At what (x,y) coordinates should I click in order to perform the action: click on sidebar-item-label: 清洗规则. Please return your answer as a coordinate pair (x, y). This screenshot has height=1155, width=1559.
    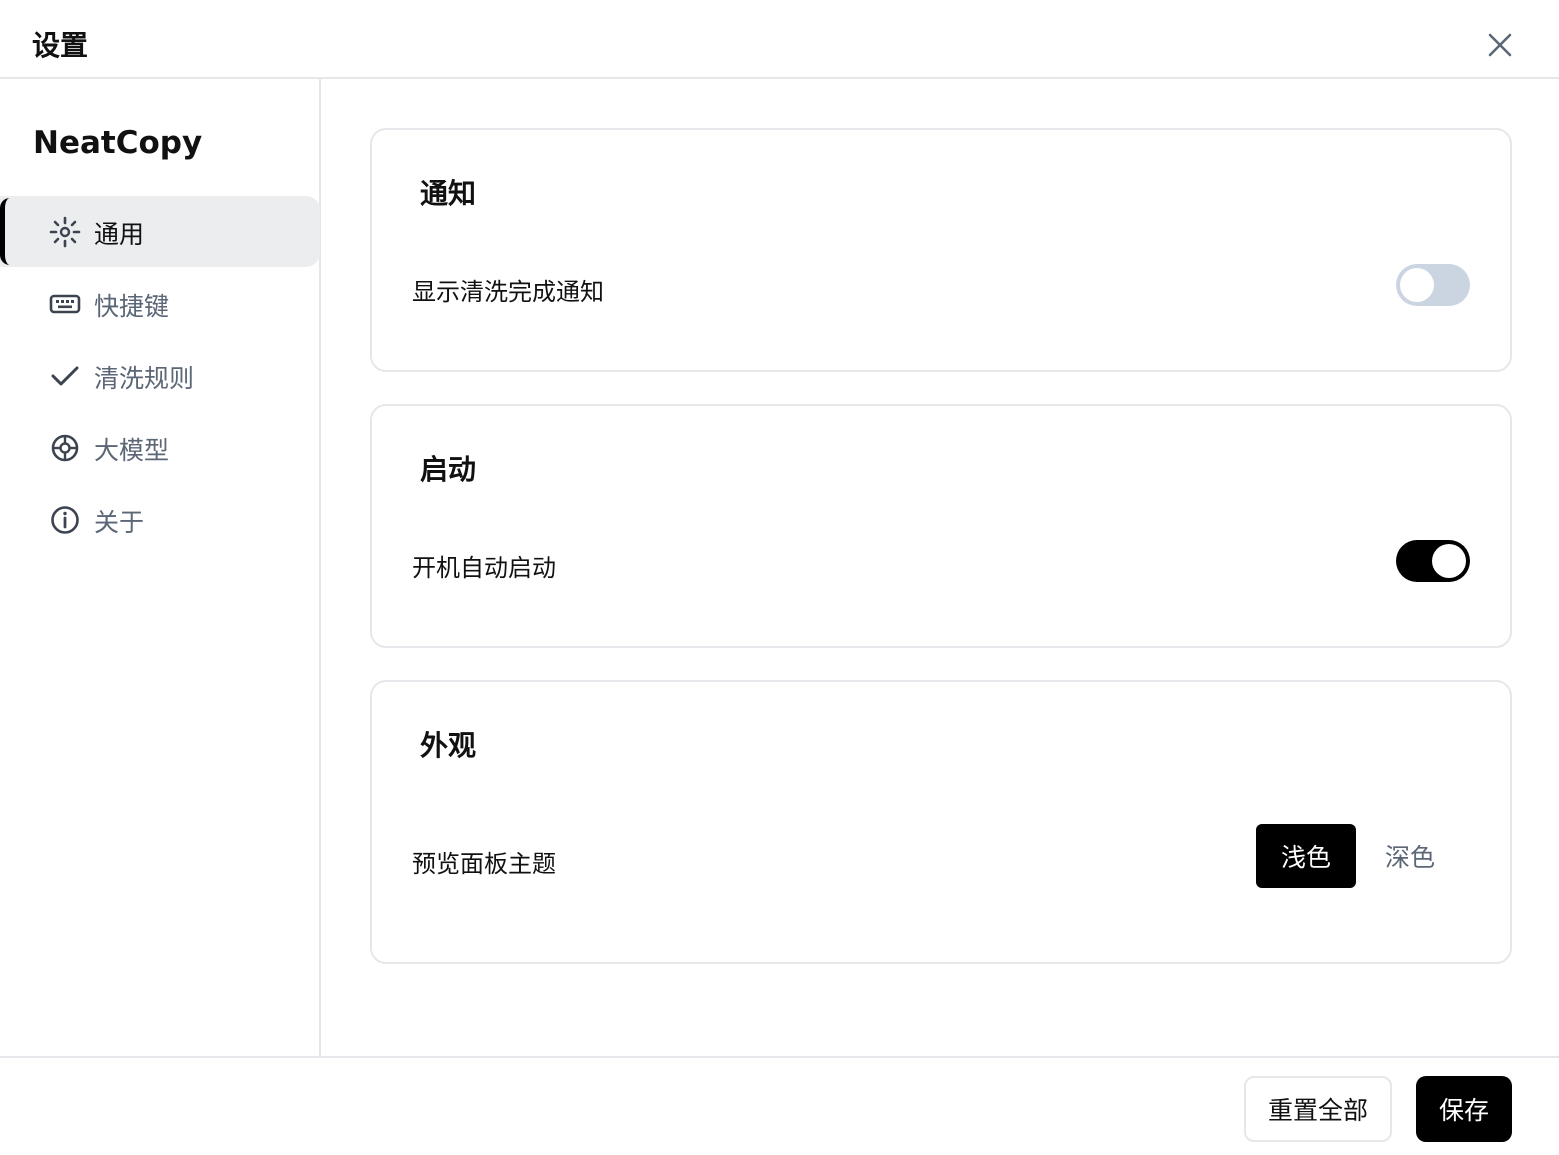
    Looking at the image, I should click on (144, 378).